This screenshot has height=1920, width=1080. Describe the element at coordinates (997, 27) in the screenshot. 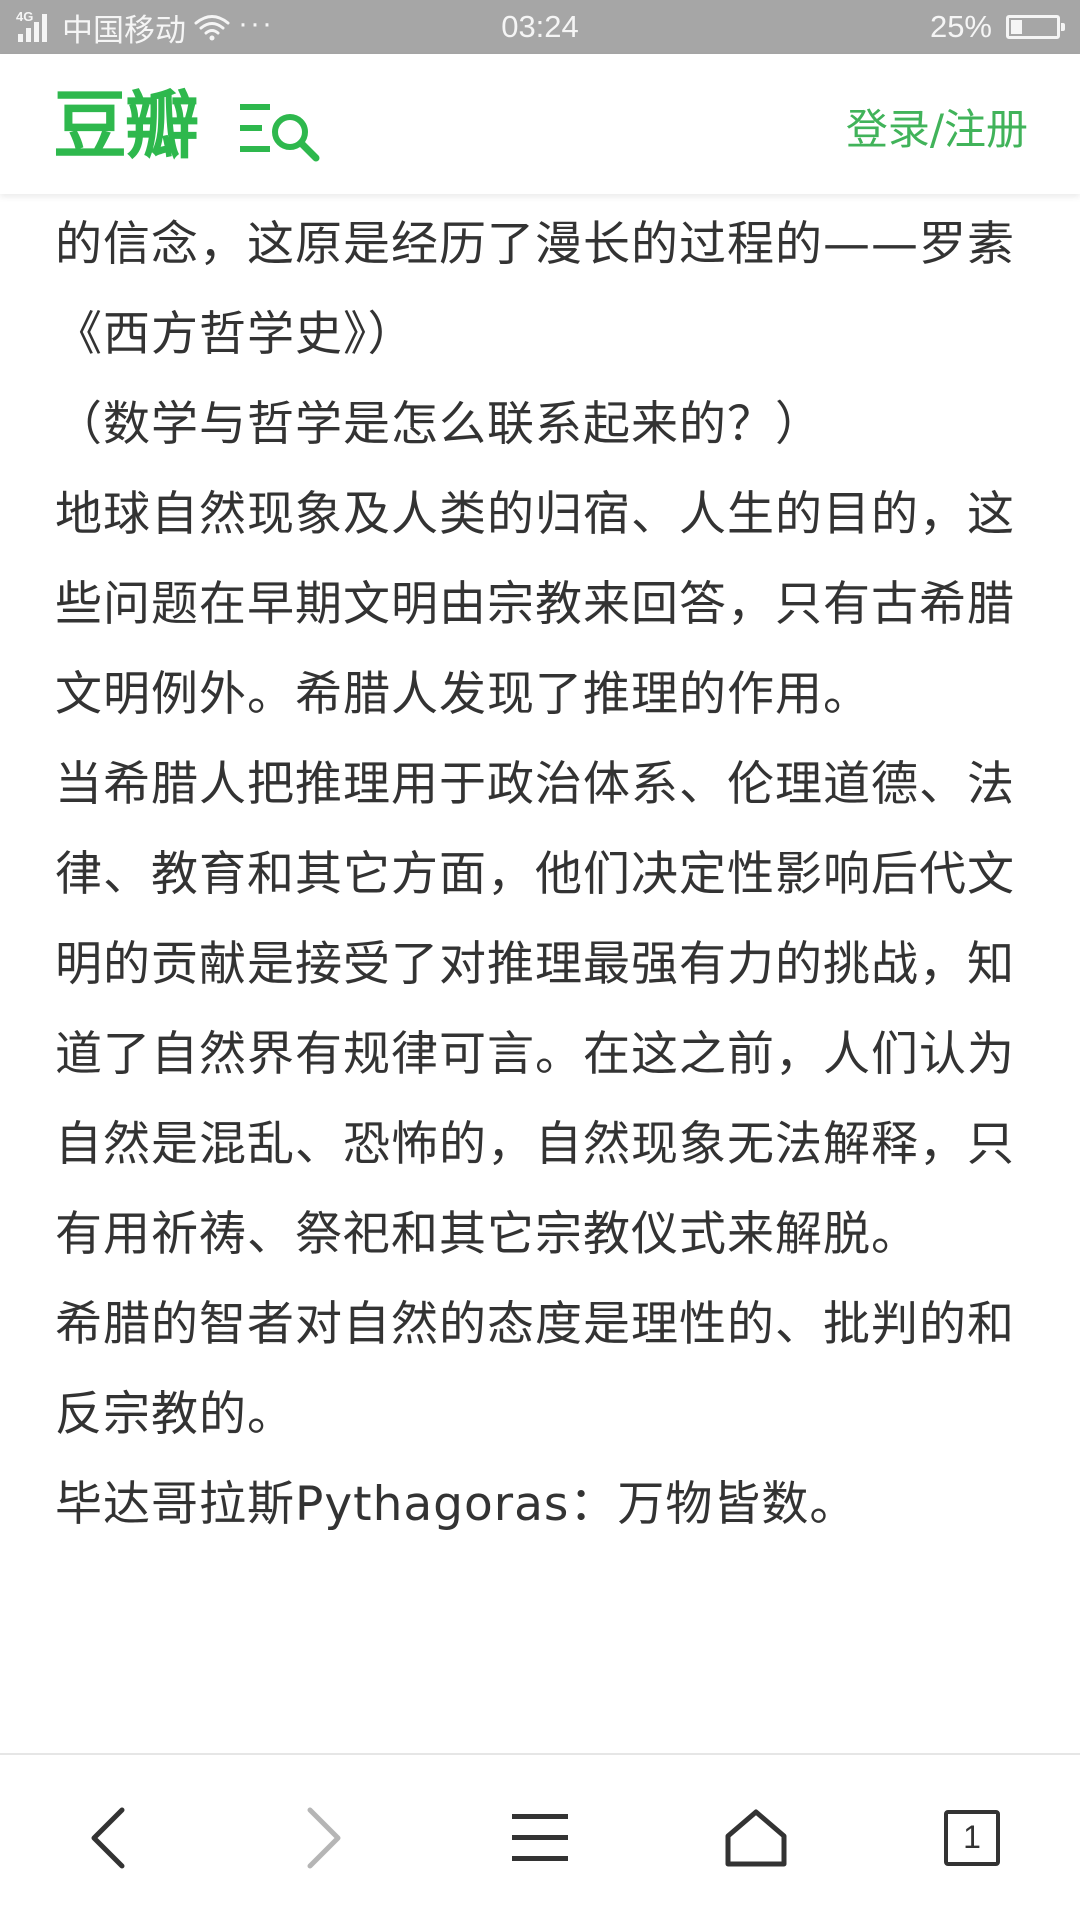

I see `status-right: 25%` at that location.